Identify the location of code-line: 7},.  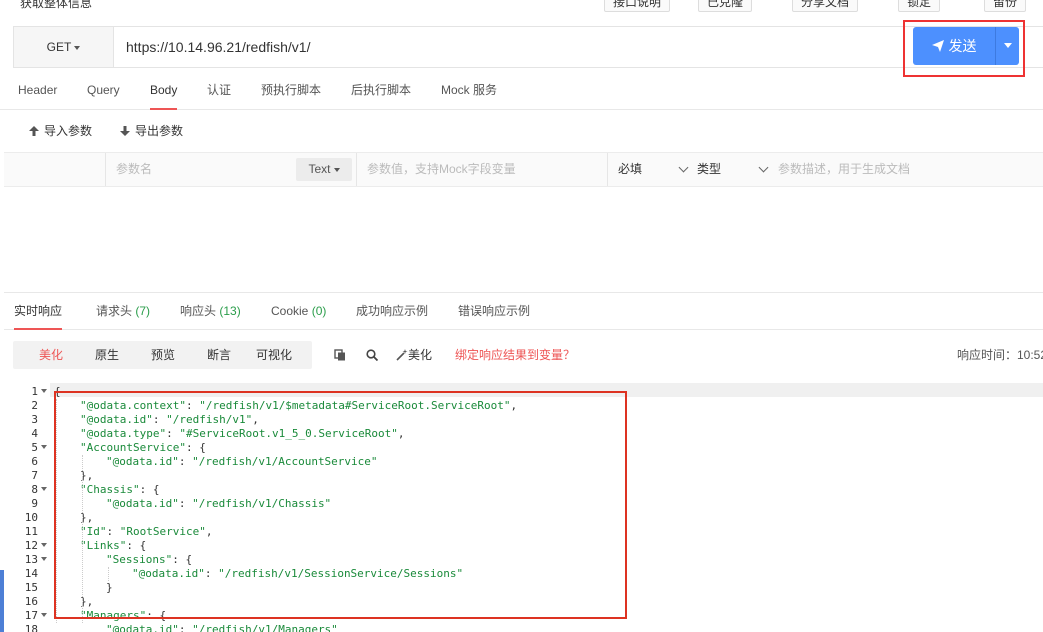
(521, 476).